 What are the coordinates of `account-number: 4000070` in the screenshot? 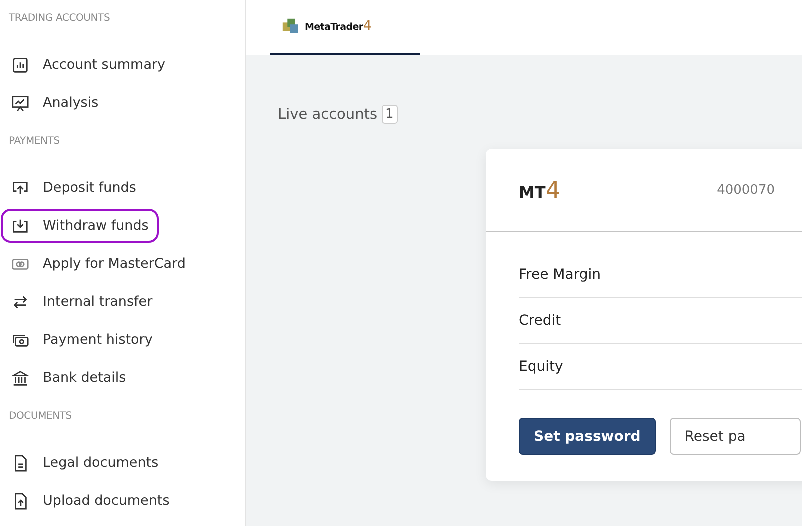 It's located at (746, 190).